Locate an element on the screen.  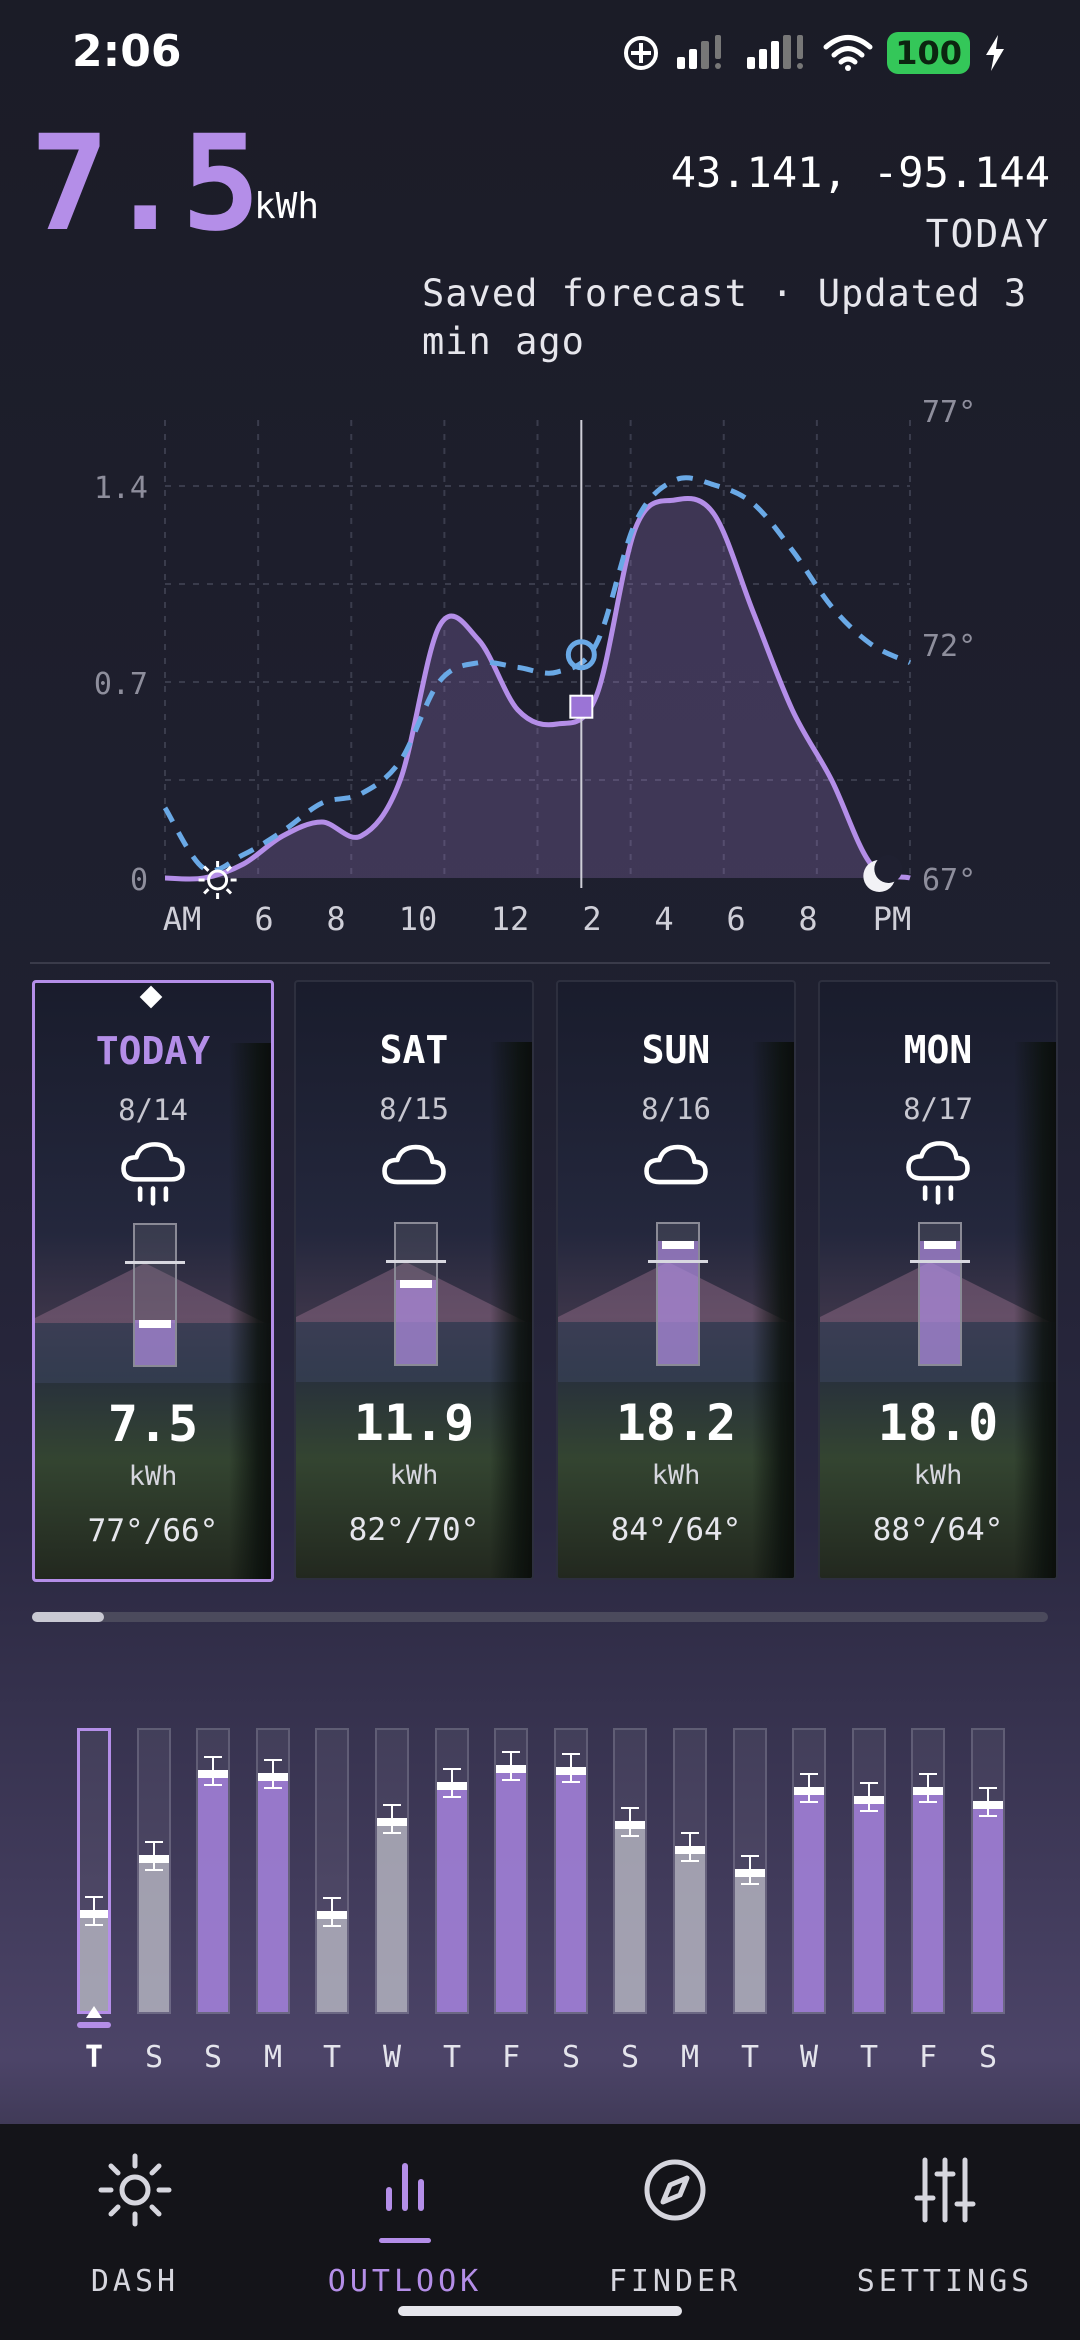
day-name: MON is located at coordinates (938, 1050).